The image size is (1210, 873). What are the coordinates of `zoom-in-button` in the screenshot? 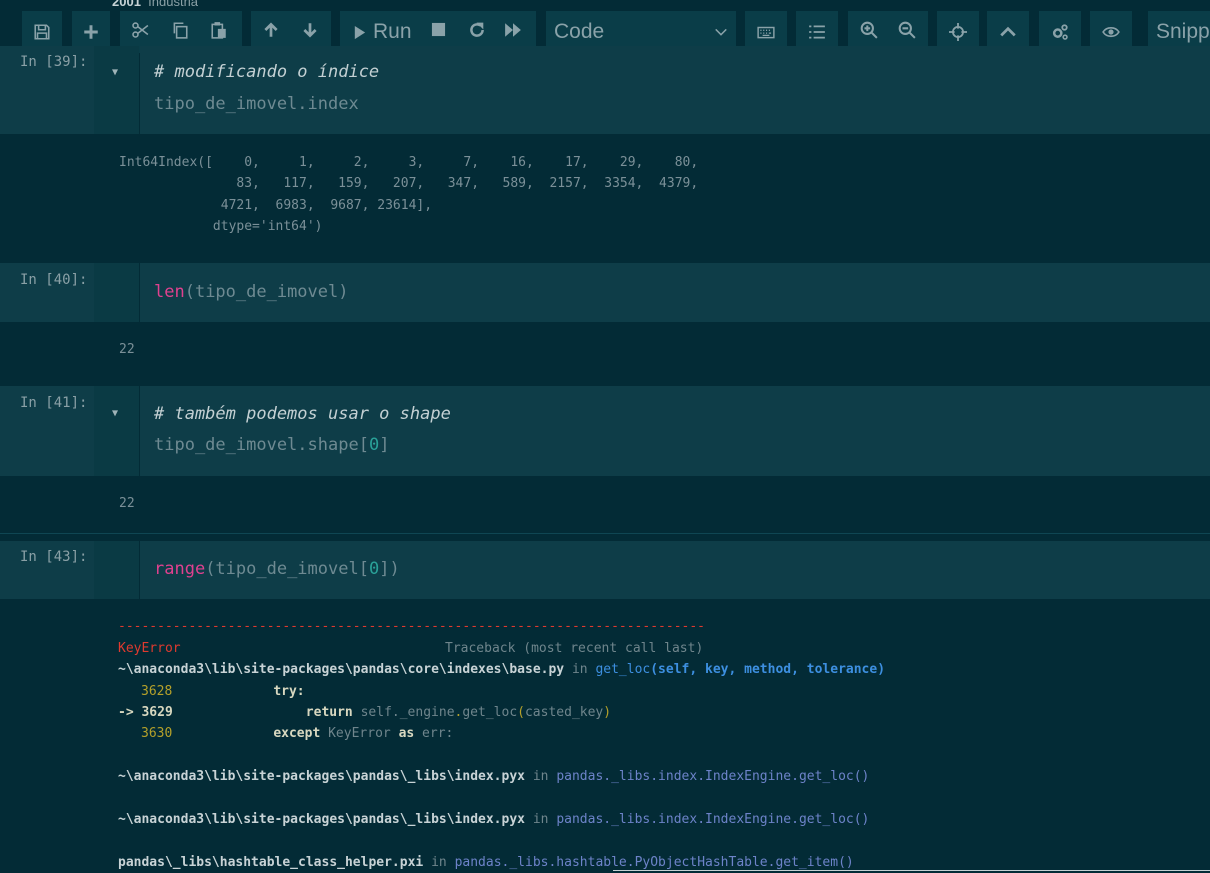 It's located at (869, 32).